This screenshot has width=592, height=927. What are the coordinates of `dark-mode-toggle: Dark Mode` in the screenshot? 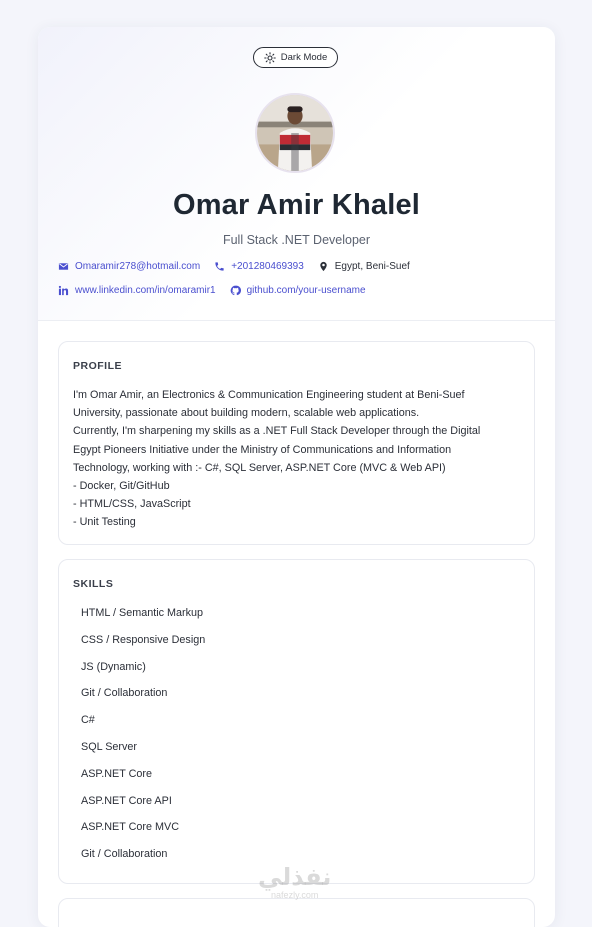 It's located at (295, 57).